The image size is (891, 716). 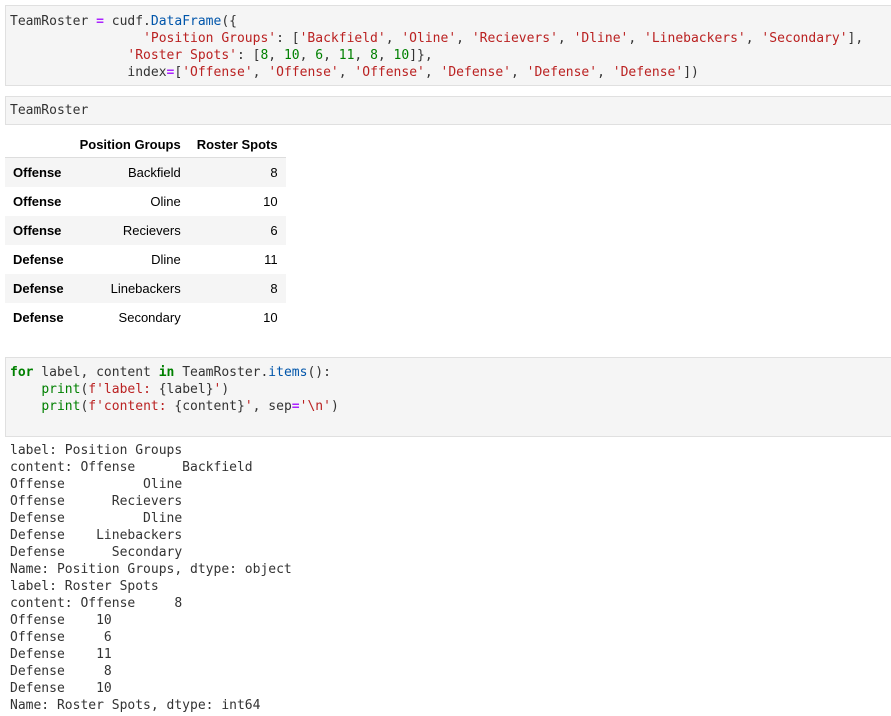 I want to click on code-token: ]},, so click(x=421, y=55).